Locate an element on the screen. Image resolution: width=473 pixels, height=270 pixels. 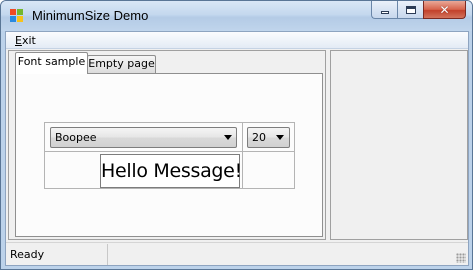
font-family-value: Boopee is located at coordinates (76, 137).